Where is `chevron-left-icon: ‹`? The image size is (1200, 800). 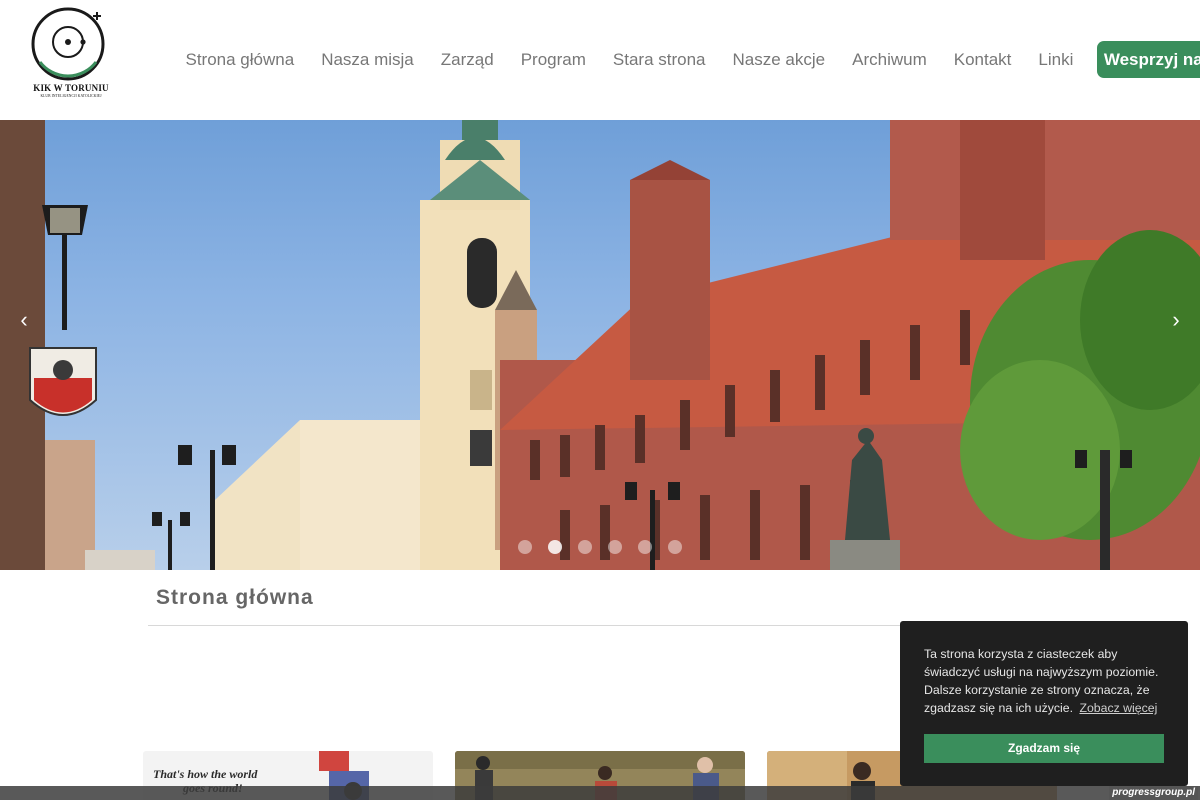
chevron-left-icon: ‹ is located at coordinates (24, 319).